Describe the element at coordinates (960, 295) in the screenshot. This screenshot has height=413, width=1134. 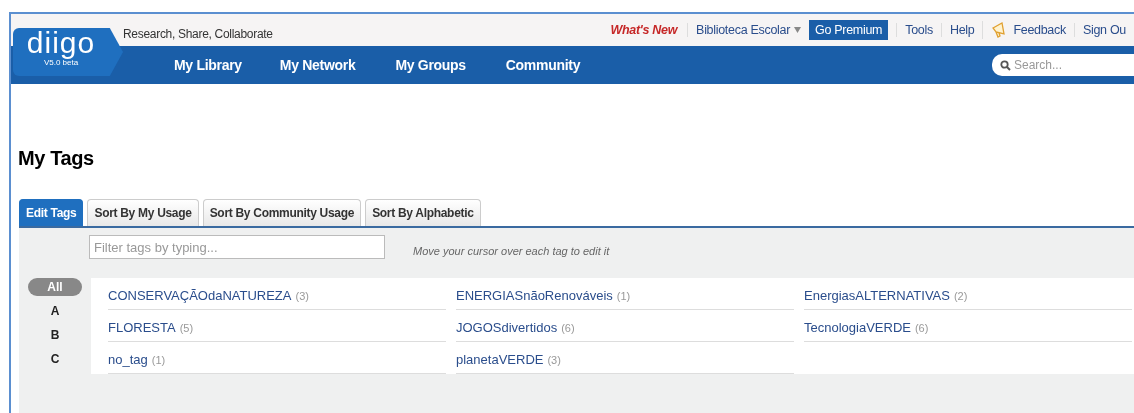
I see `tag-count: (2)` at that location.